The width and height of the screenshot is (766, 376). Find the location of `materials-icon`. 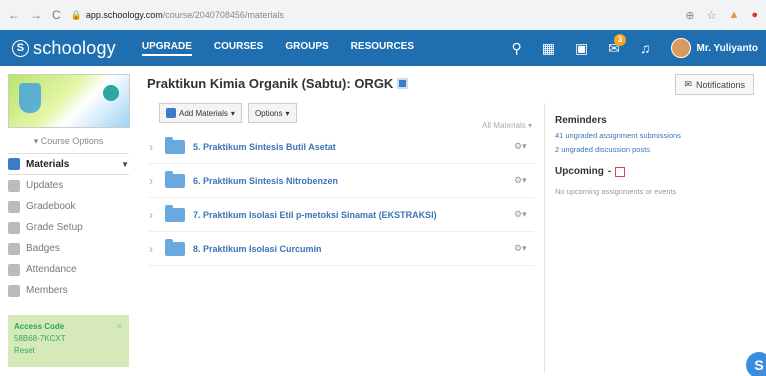

materials-icon is located at coordinates (14, 164).